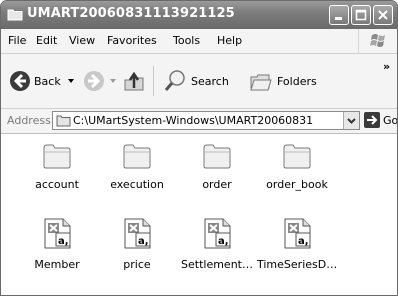 Image resolution: width=398 pixels, height=296 pixels. I want to click on close-button, so click(383, 15).